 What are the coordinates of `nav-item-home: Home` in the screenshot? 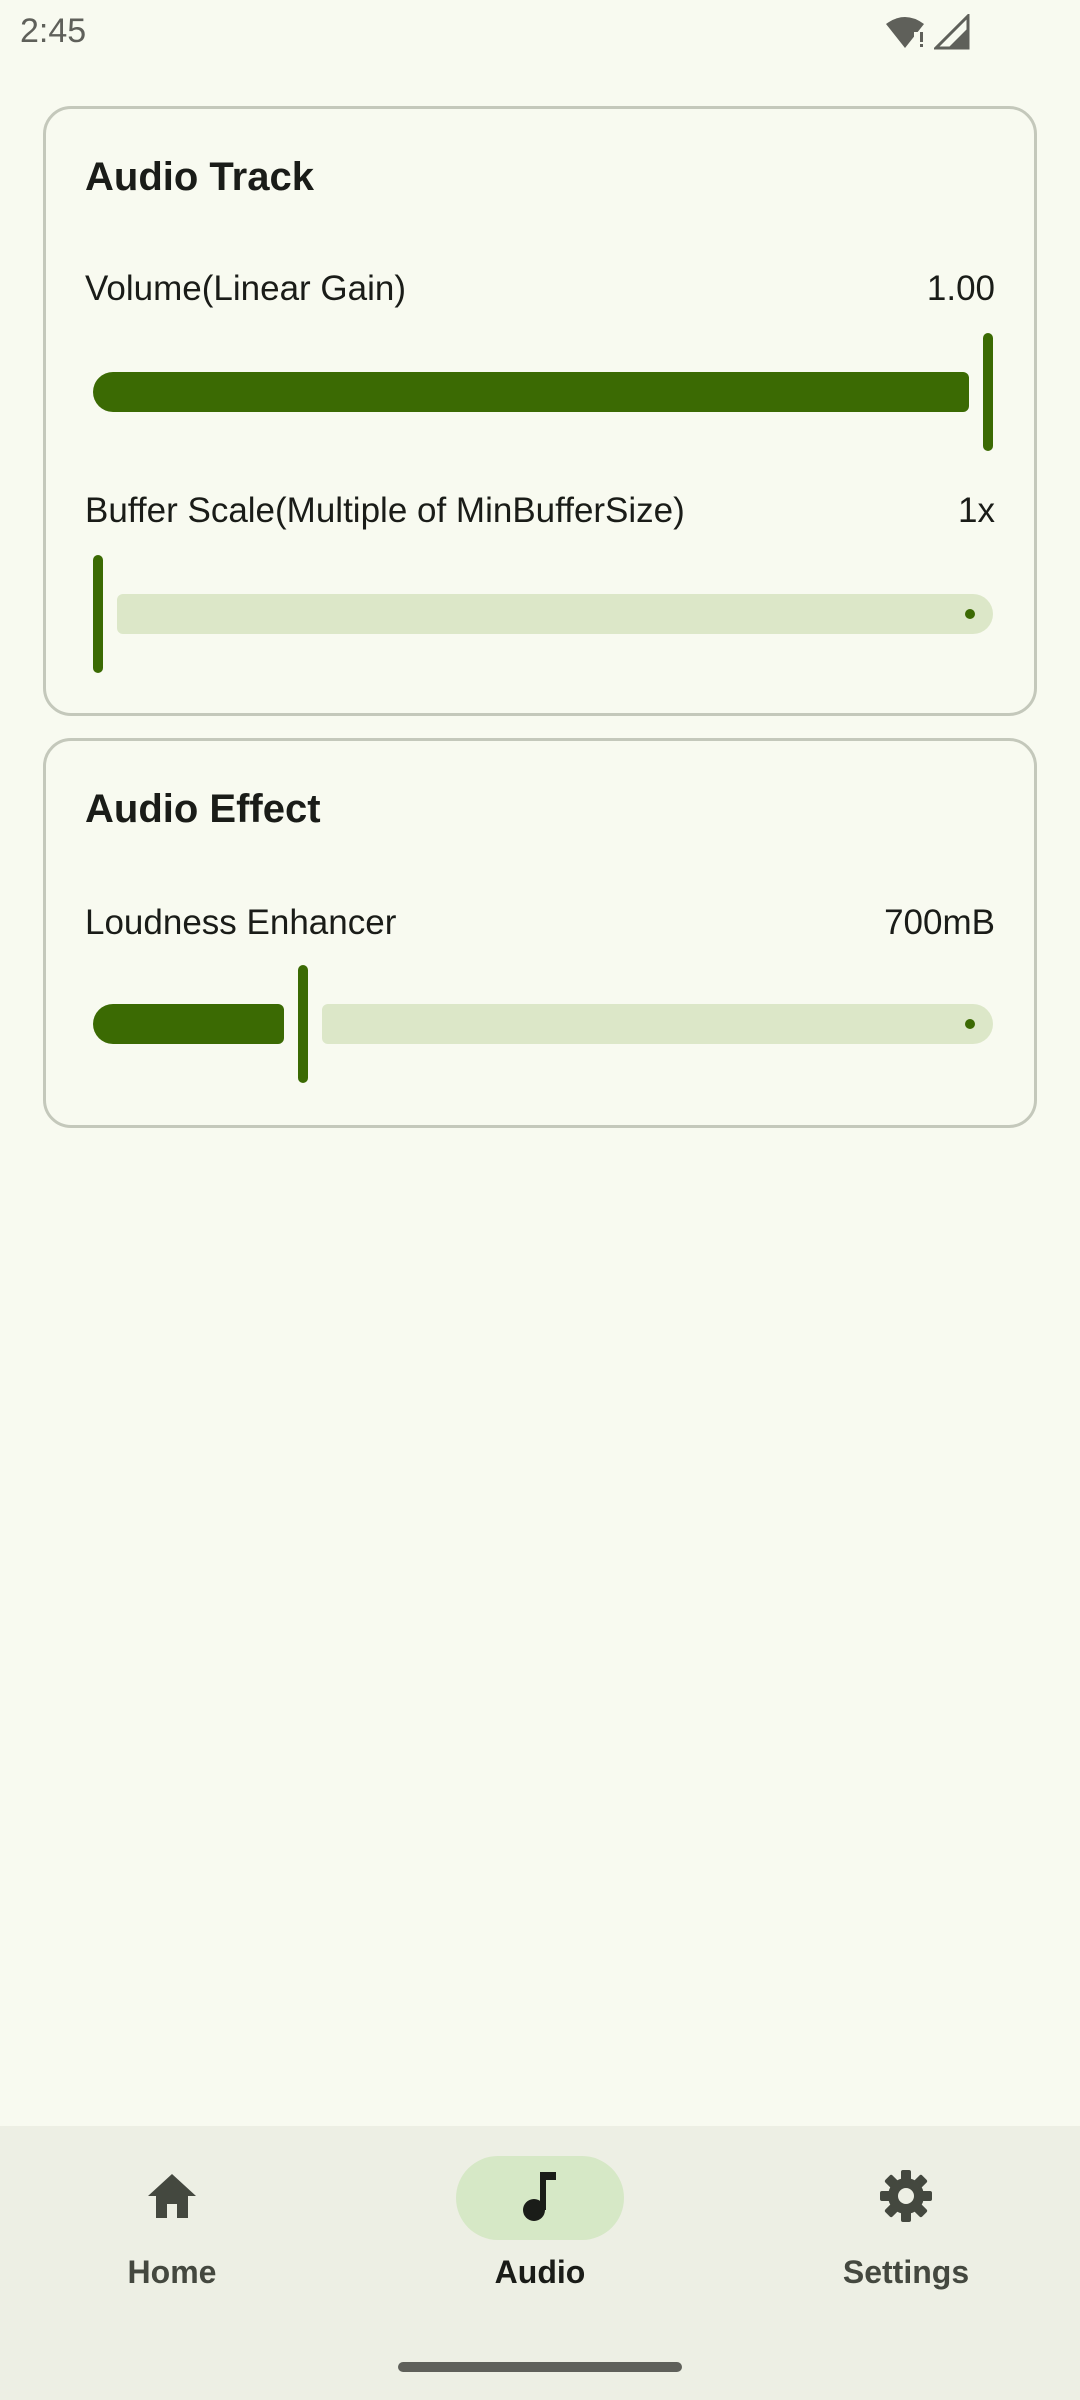 It's located at (172, 2236).